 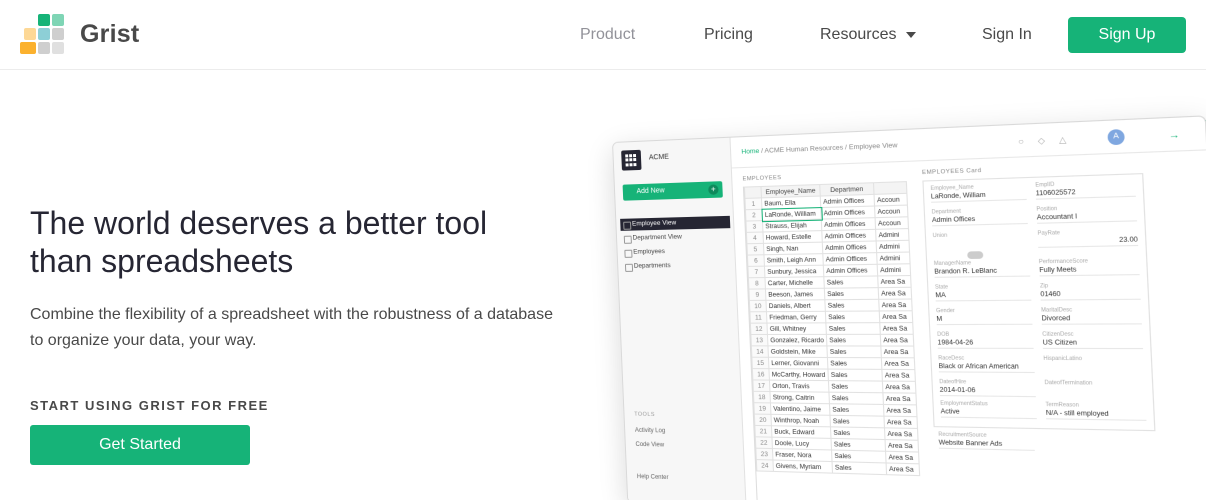 What do you see at coordinates (763, 420) in the screenshot?
I see `row-number: 20` at bounding box center [763, 420].